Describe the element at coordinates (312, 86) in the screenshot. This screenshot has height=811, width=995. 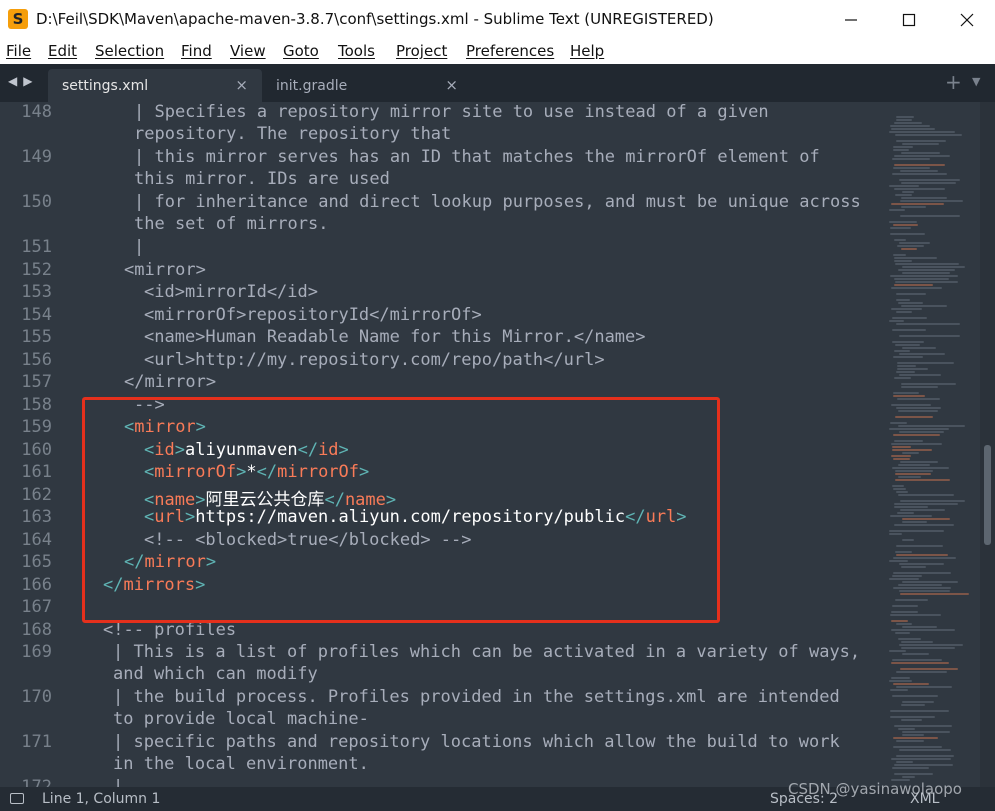
I see `tab-label: init.gradle` at that location.